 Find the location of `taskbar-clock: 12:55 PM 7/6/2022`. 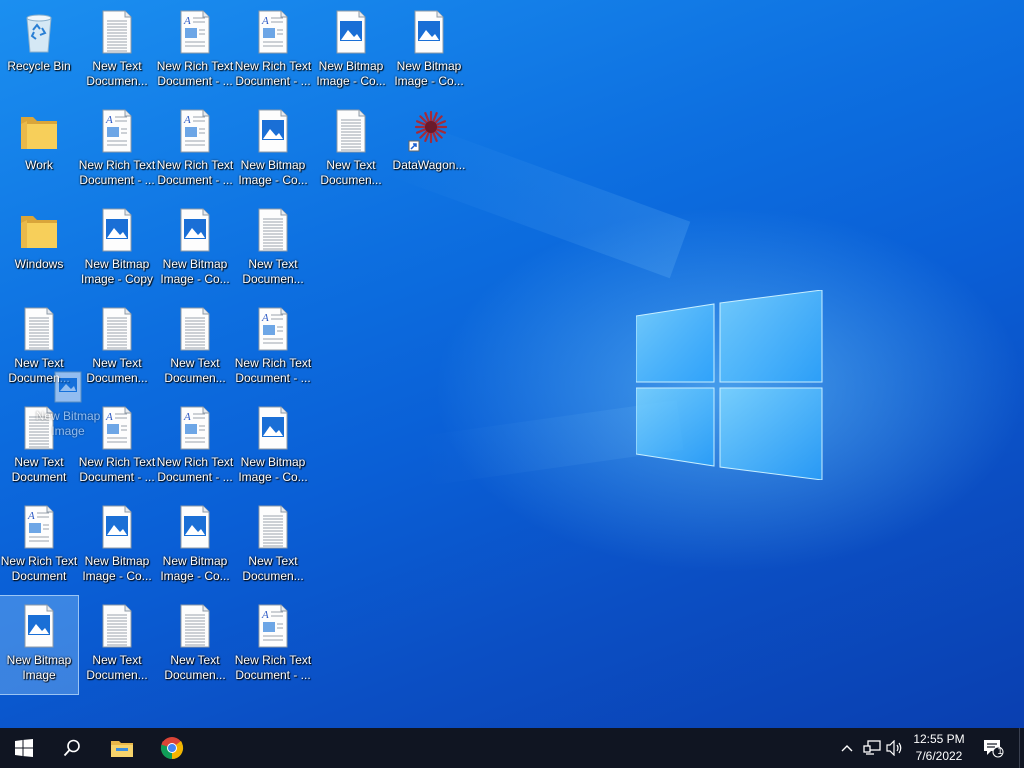

taskbar-clock: 12:55 PM 7/6/2022 is located at coordinates (939, 748).